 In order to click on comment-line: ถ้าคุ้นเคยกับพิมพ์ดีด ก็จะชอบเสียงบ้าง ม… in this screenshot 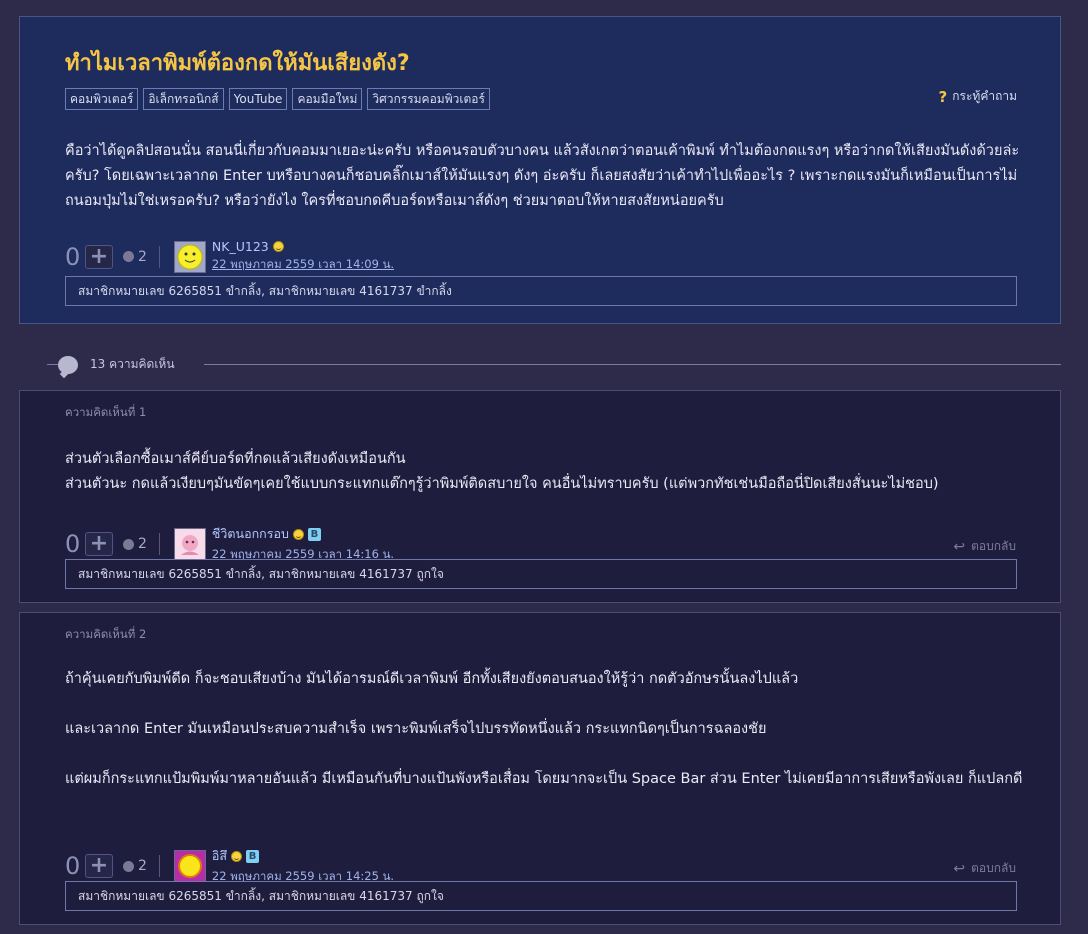, I will do `click(432, 679)`.